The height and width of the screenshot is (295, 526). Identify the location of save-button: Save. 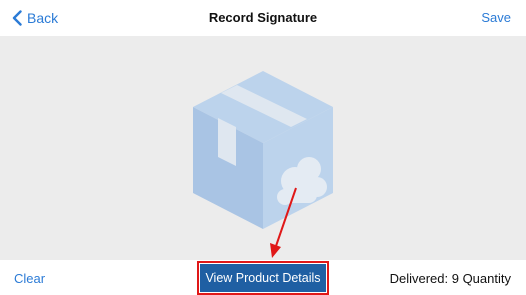
(496, 17).